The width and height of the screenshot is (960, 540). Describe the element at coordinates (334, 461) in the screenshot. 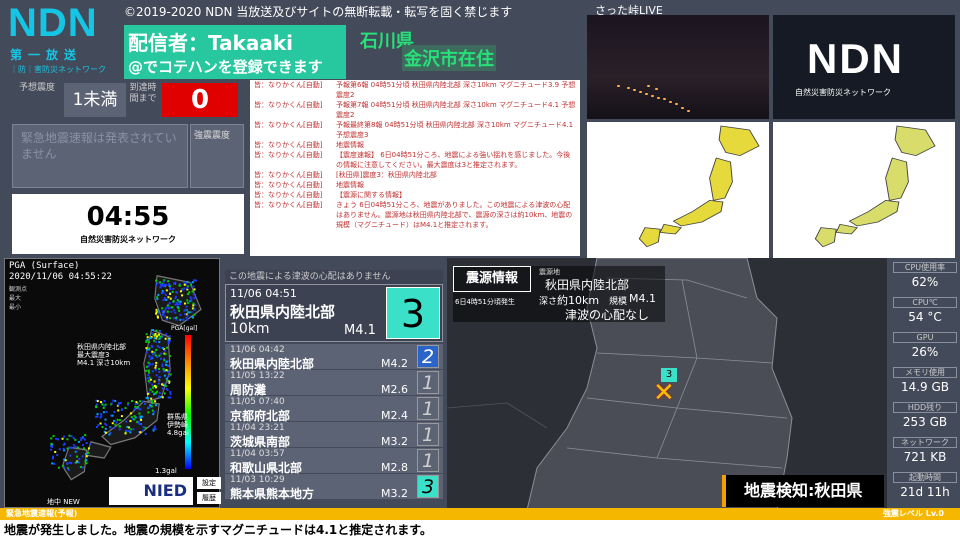

I see `quake-history-row: 11/04 03:57 和歌山県北部 M2.8 1` at that location.